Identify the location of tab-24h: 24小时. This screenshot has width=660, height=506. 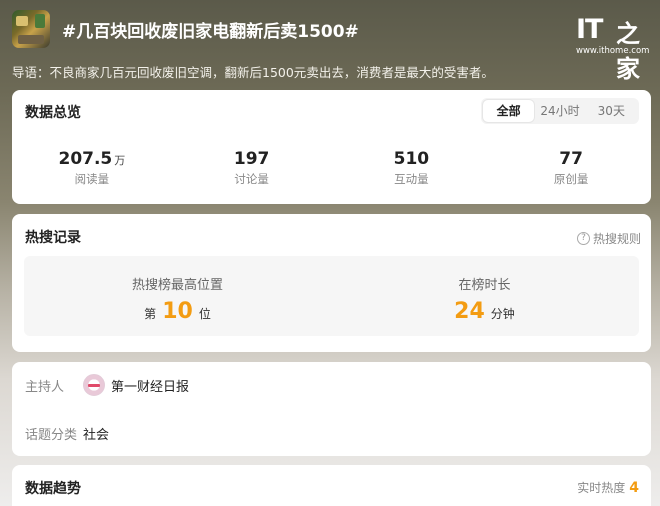
(559, 111).